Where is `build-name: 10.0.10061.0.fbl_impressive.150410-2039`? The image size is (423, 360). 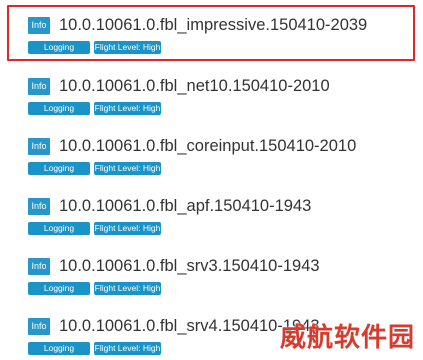 build-name: 10.0.10061.0.fbl_impressive.150410-2039 is located at coordinates (213, 25).